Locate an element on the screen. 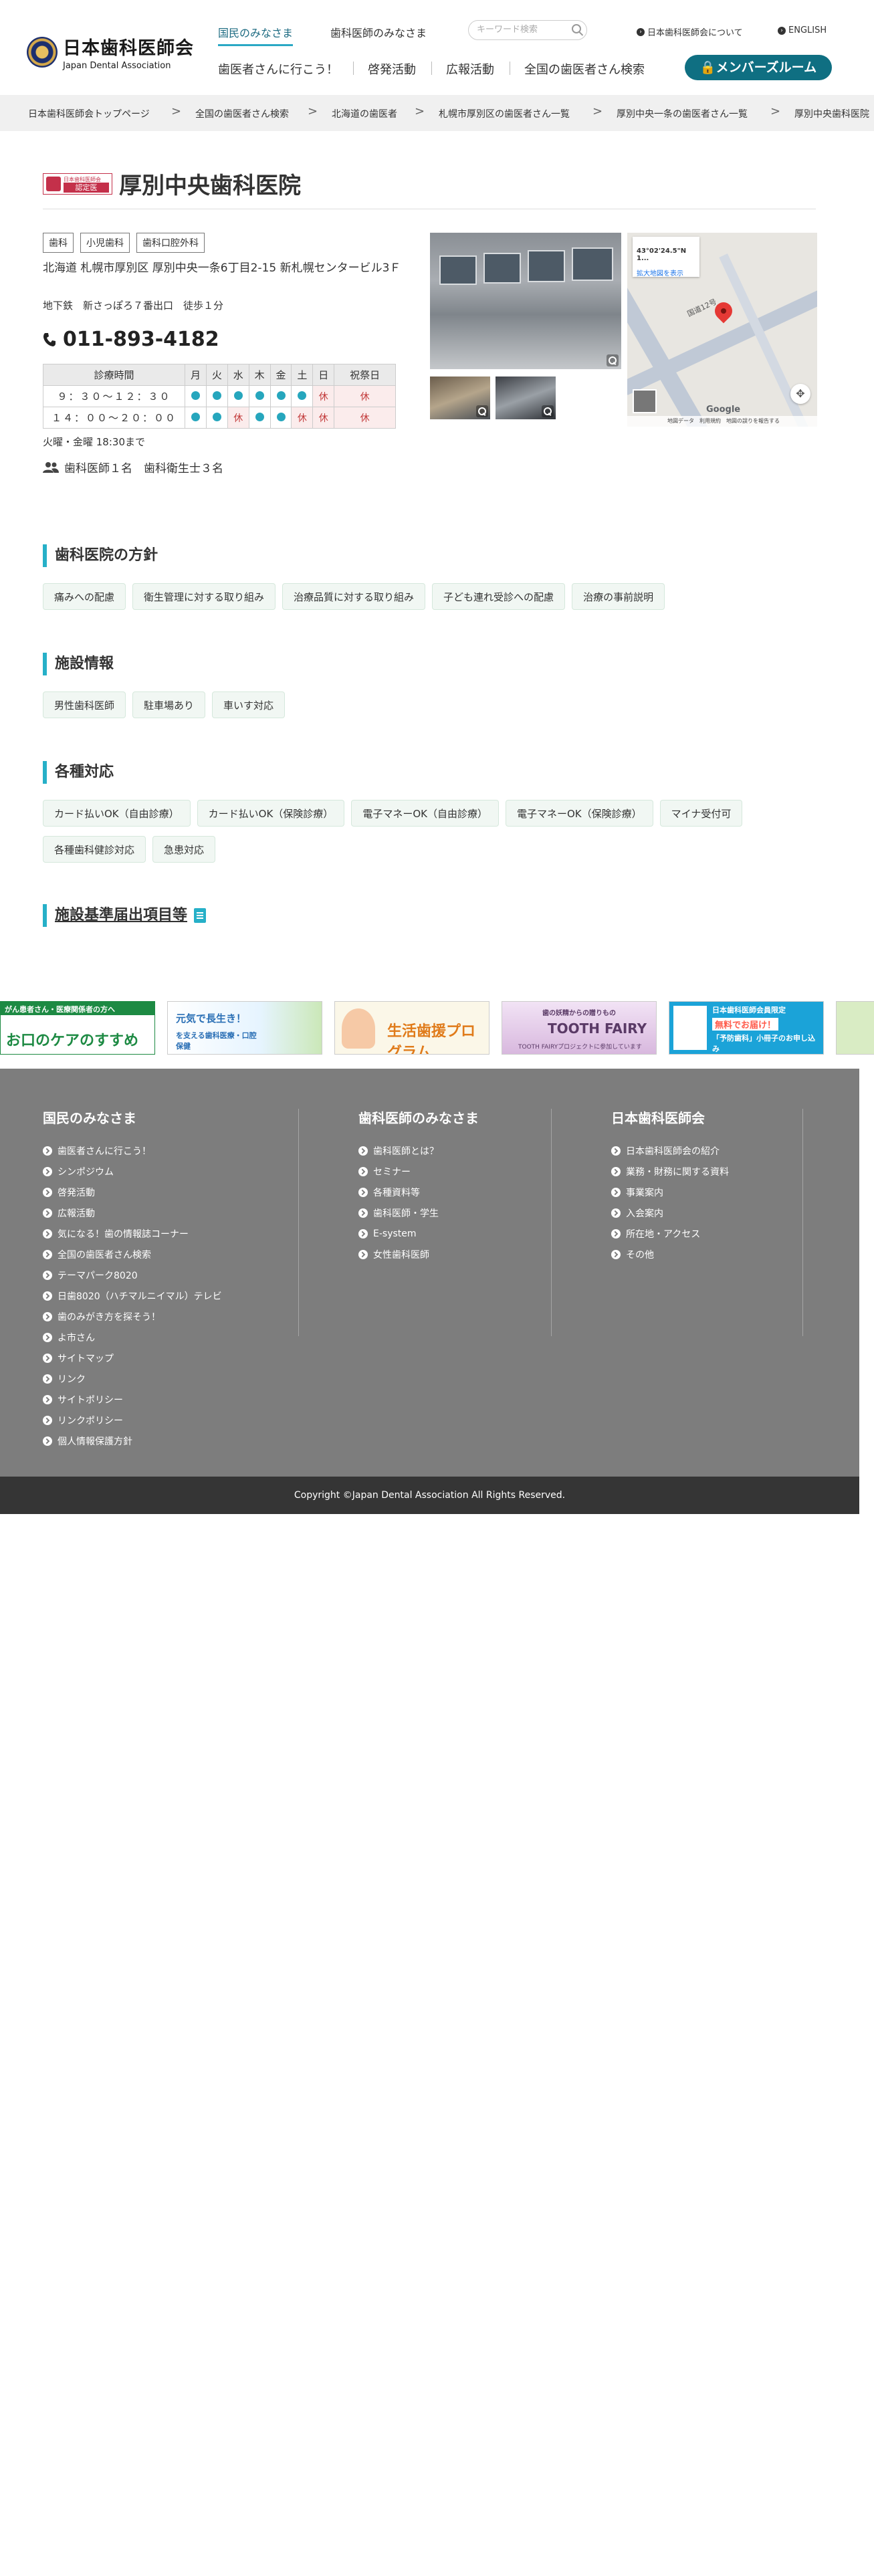 The image size is (874, 2576). nav-go-dentist: 歯医者さんに行こう！ is located at coordinates (278, 69).